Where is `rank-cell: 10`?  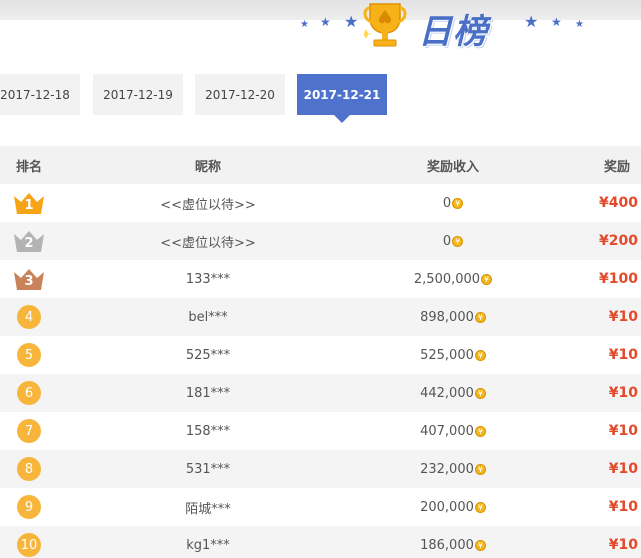
rank-cell: 10 is located at coordinates (29, 545).